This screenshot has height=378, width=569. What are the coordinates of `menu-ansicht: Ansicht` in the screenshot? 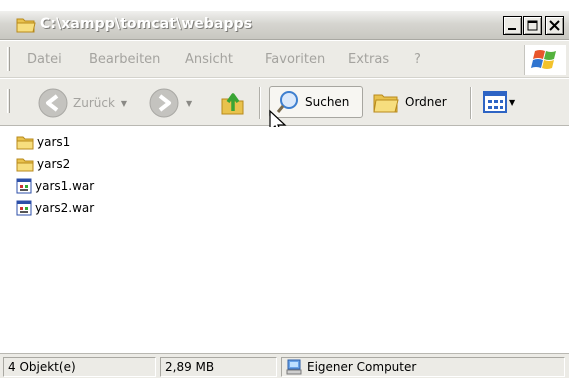 It's located at (209, 59).